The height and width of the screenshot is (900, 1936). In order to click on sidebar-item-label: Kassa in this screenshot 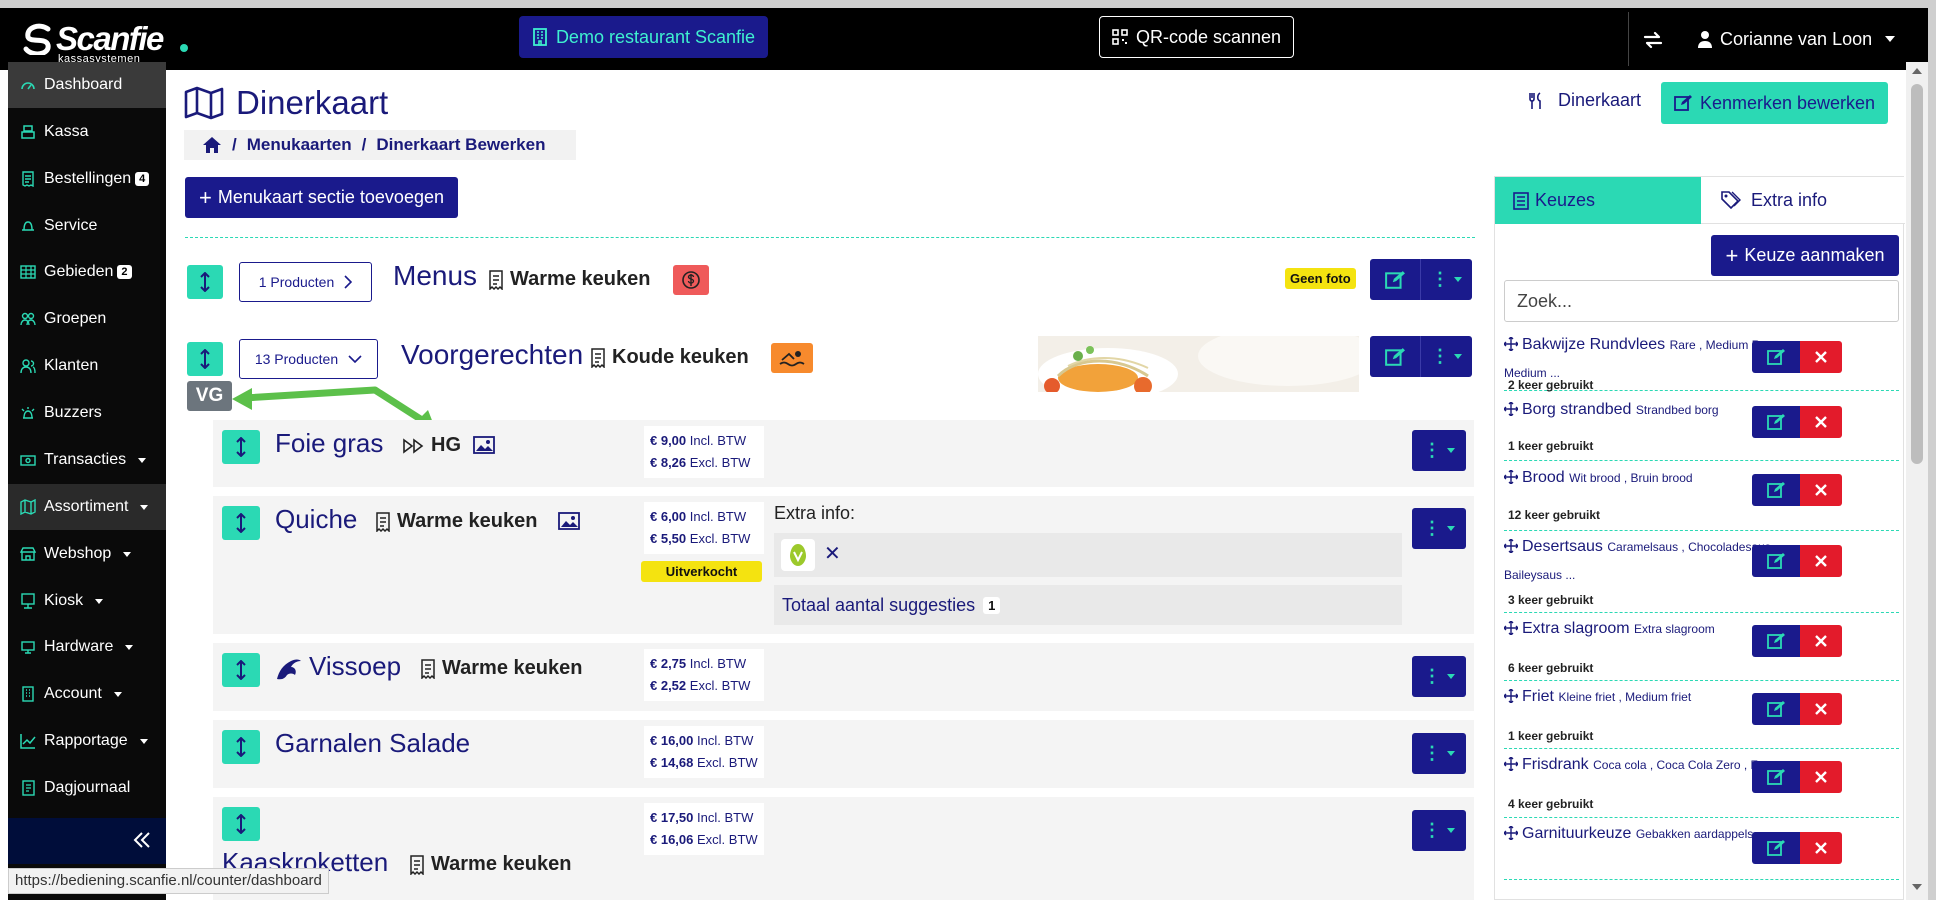, I will do `click(66, 131)`.